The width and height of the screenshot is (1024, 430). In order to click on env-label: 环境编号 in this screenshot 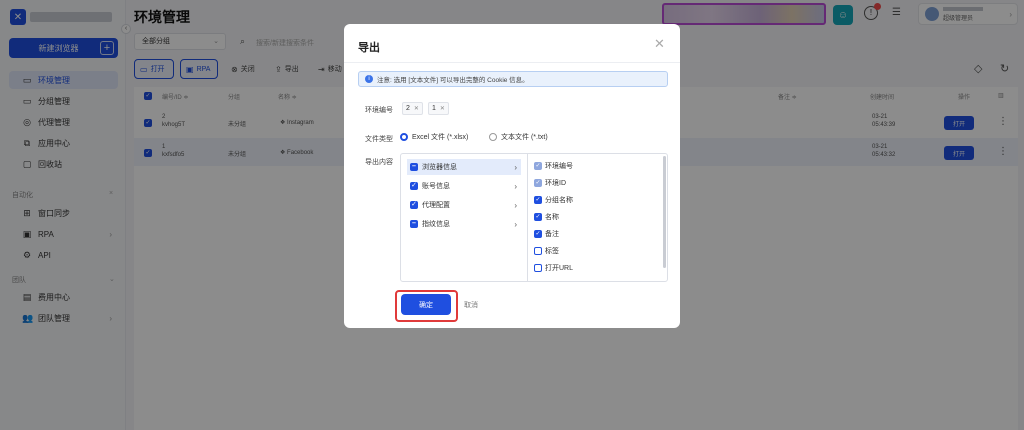, I will do `click(379, 110)`.